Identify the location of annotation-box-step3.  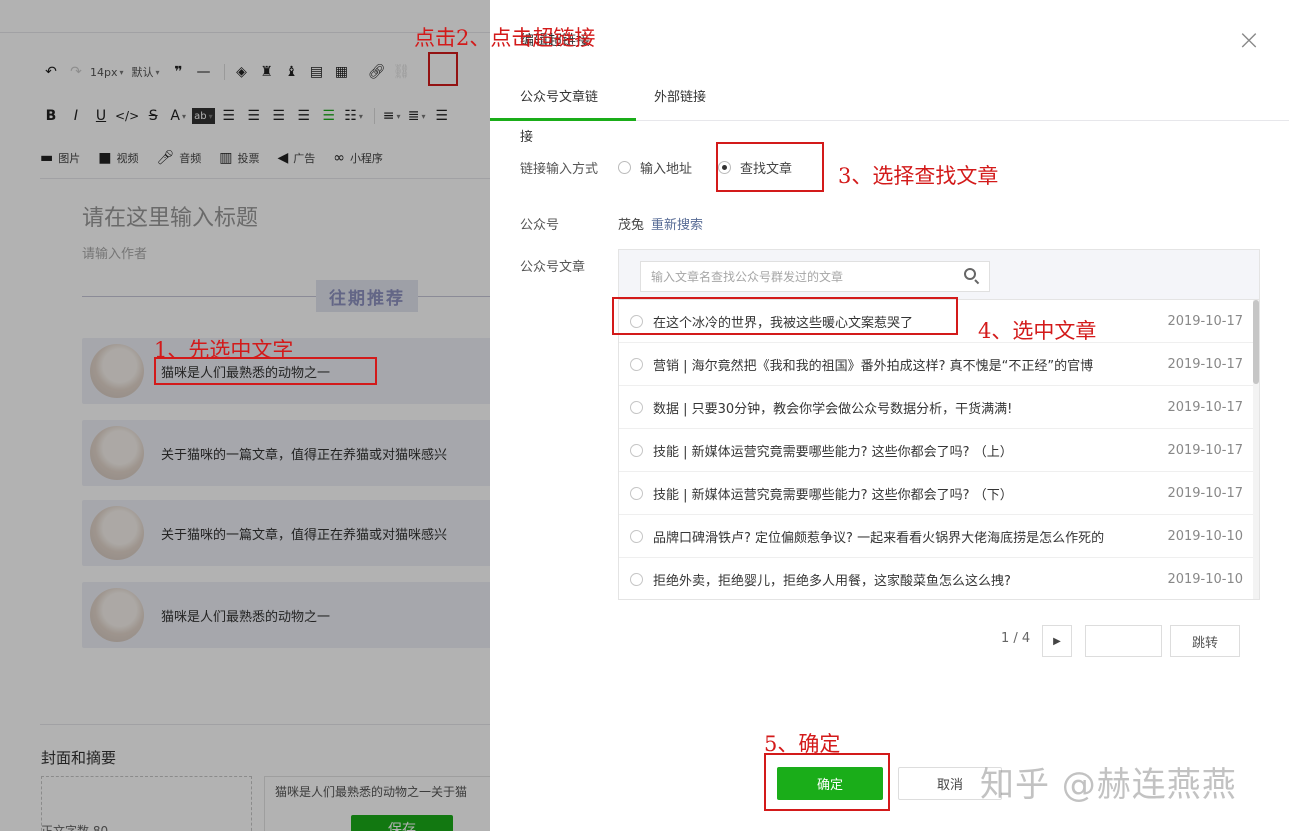
(770, 167).